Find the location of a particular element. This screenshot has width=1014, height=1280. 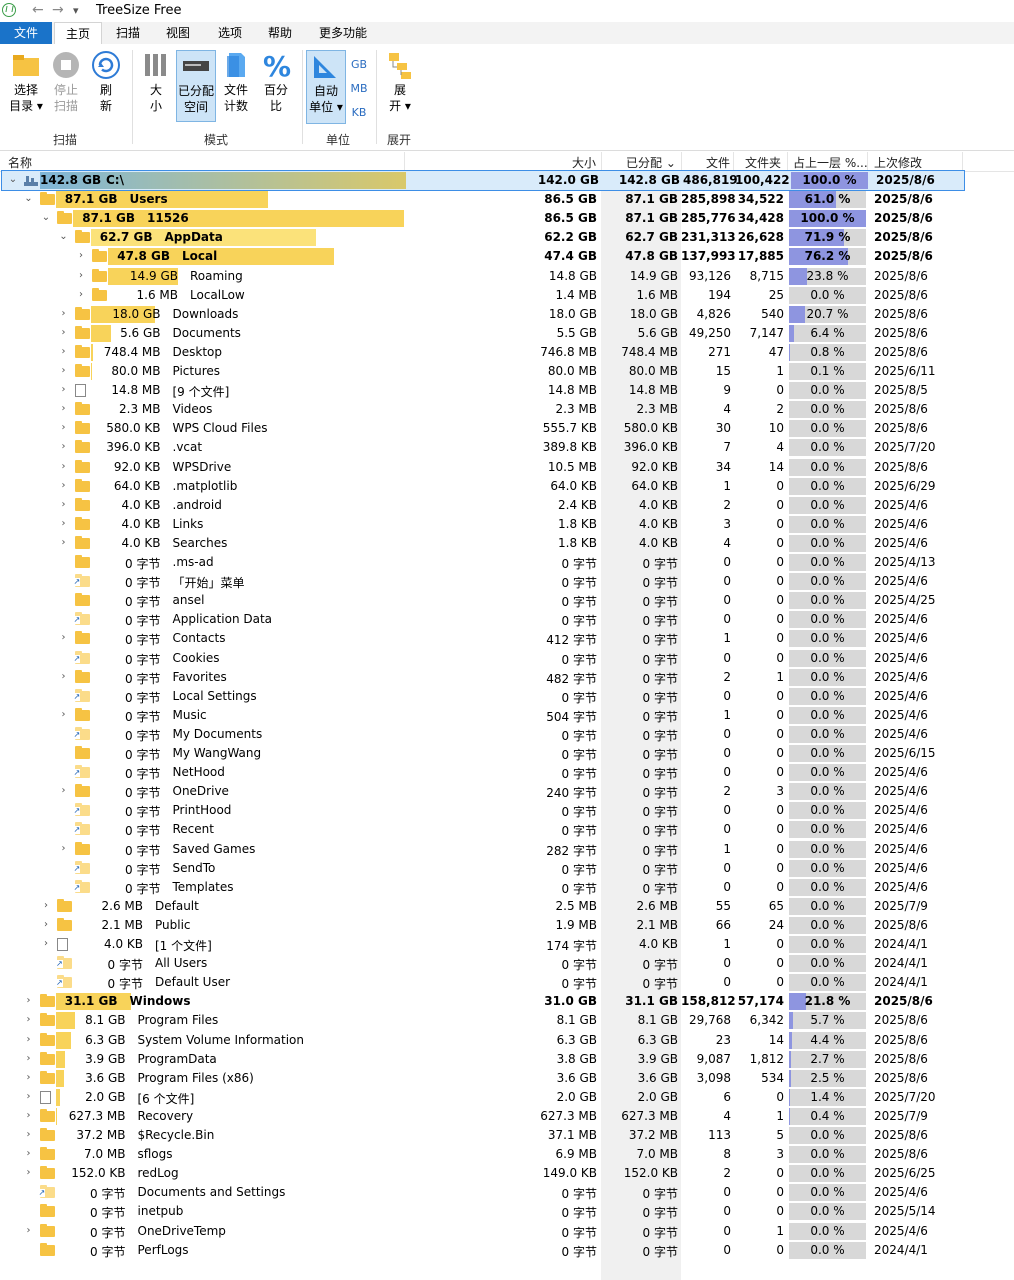

column-size-header: 大小 is located at coordinates (584, 162).